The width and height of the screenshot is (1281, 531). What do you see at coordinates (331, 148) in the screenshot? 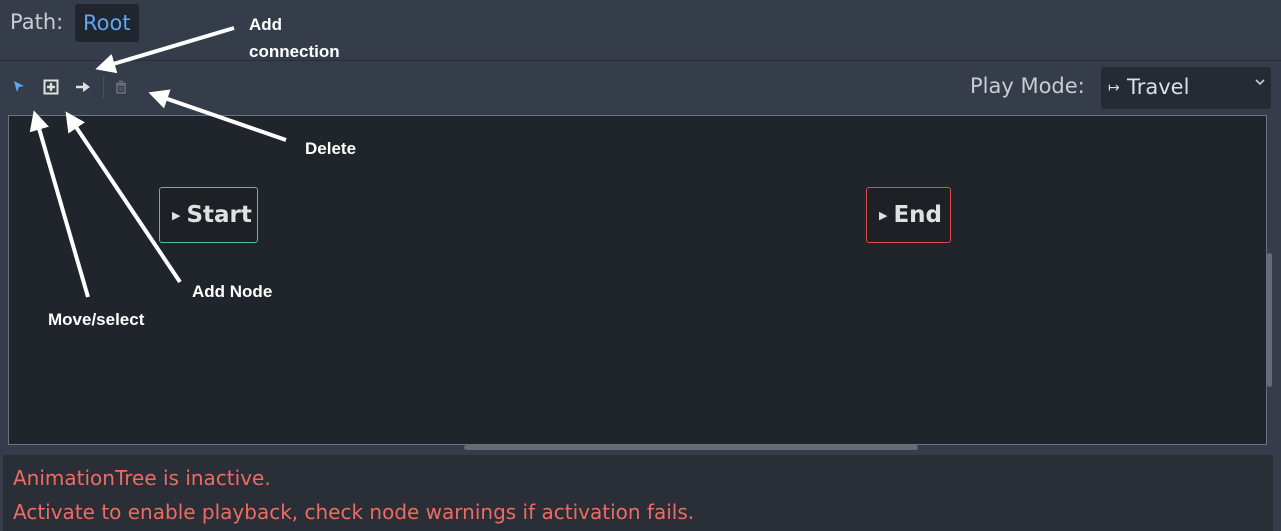
I see `annotation-delete: Delete` at bounding box center [331, 148].